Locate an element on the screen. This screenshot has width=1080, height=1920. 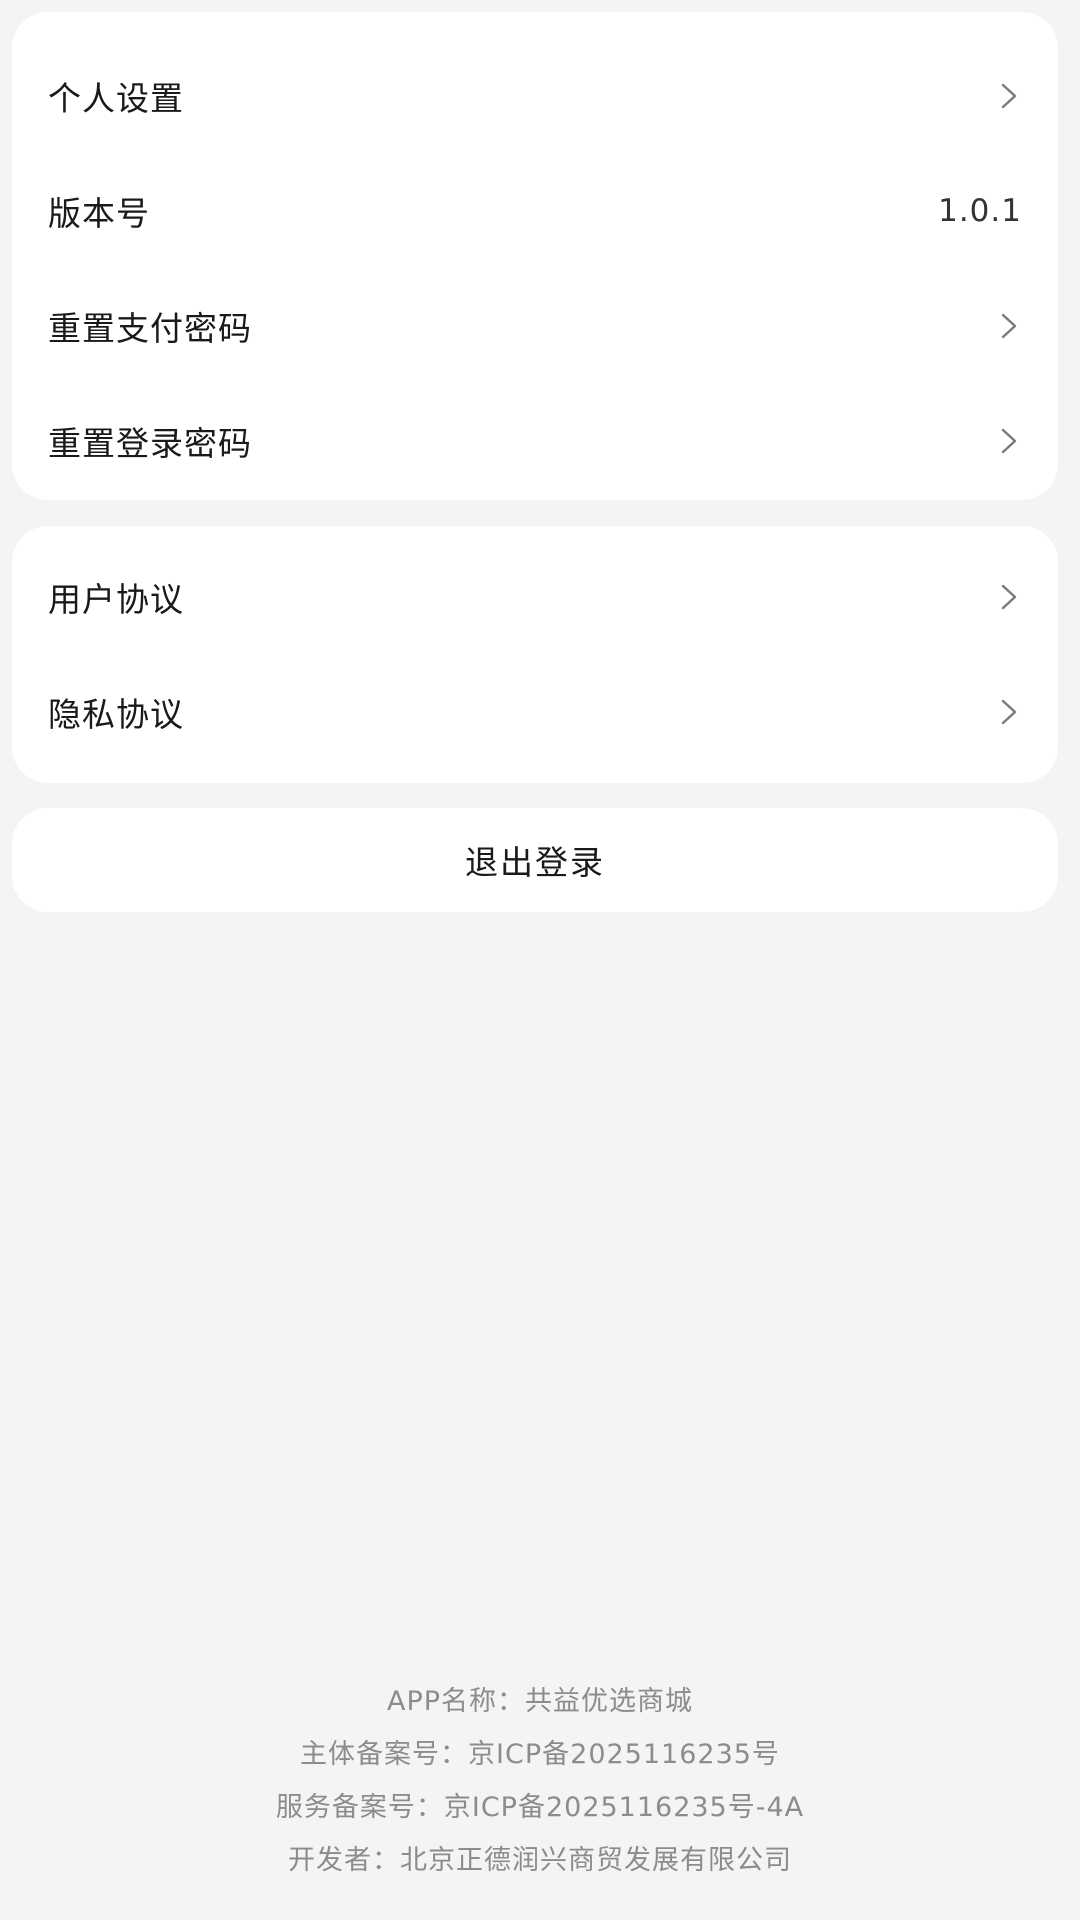
version-label: 版本号 is located at coordinates (99, 213).